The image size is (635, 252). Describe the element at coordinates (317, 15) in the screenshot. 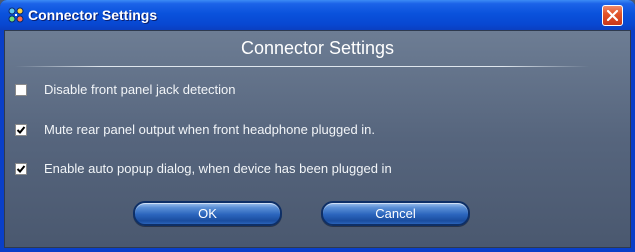

I see `title-bar: Connector Settings` at that location.